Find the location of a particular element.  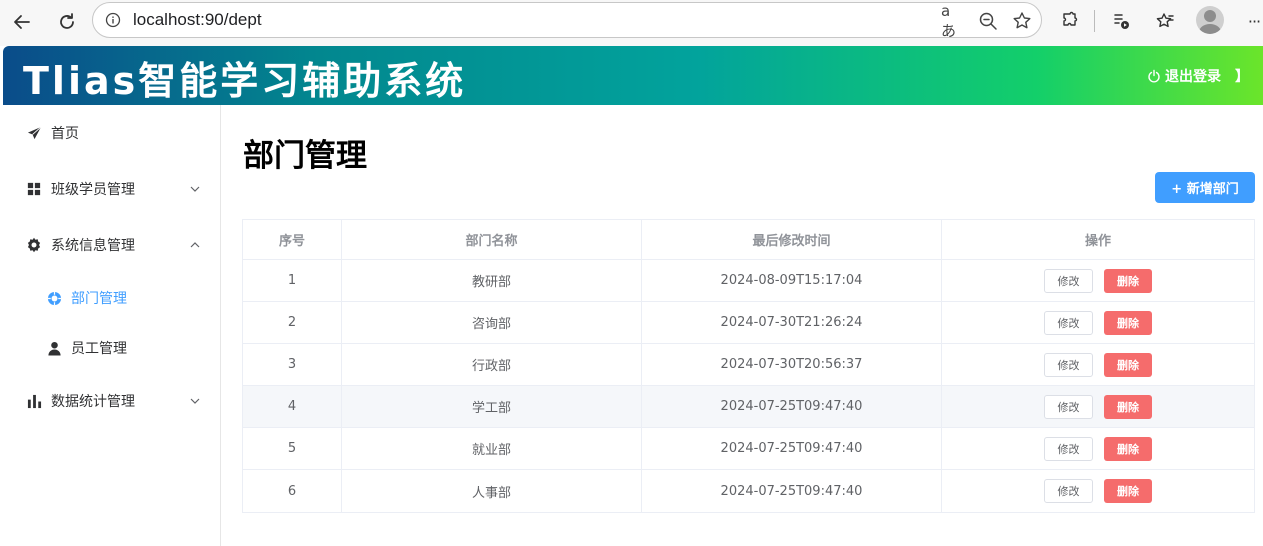

toolbar-divider is located at coordinates (1094, 21).